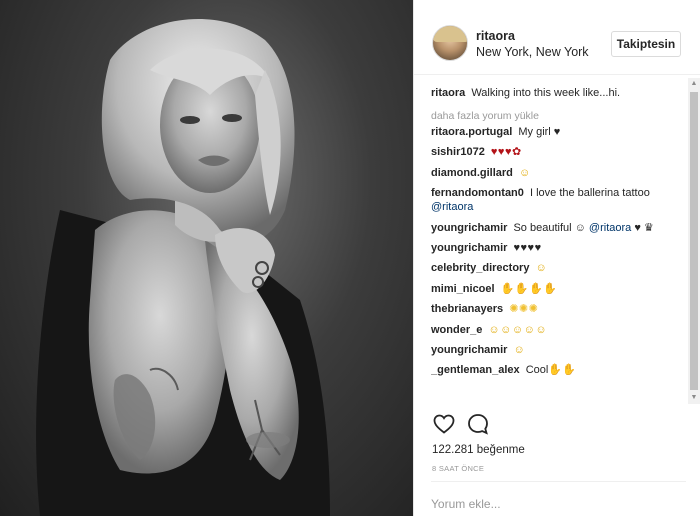  I want to click on following-button: Takiptesin, so click(646, 44).